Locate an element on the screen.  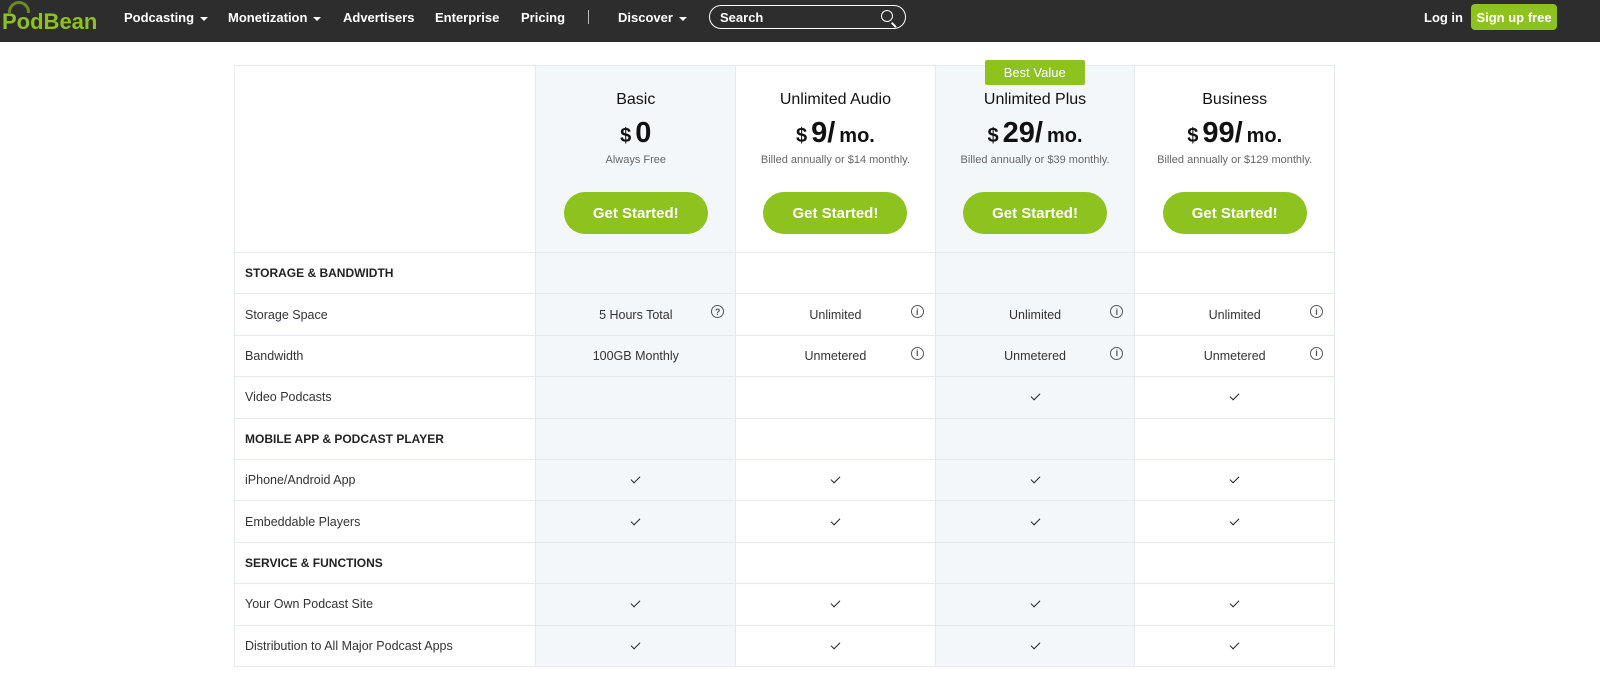
feature-row: Embeddable Players is located at coordinates (785, 522).